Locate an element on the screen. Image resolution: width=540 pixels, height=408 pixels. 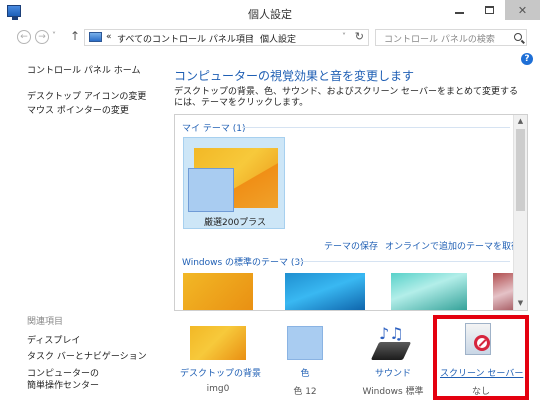
back-arrow-icon: ← is located at coordinates (24, 37).